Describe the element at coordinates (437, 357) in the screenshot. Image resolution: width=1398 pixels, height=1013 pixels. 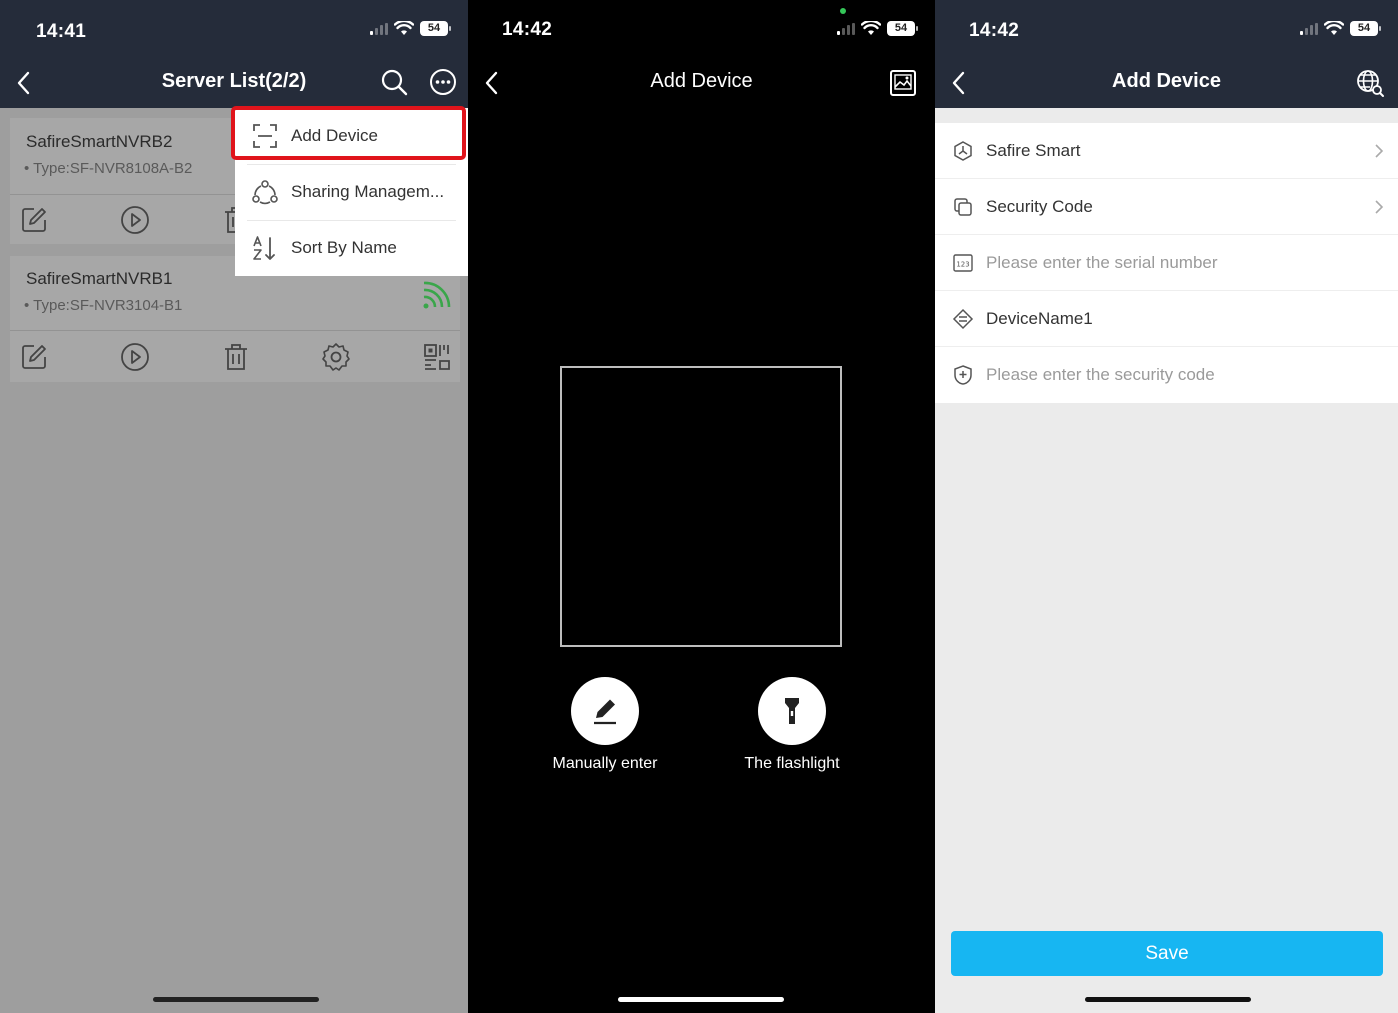
I see `qr-code-icon` at that location.